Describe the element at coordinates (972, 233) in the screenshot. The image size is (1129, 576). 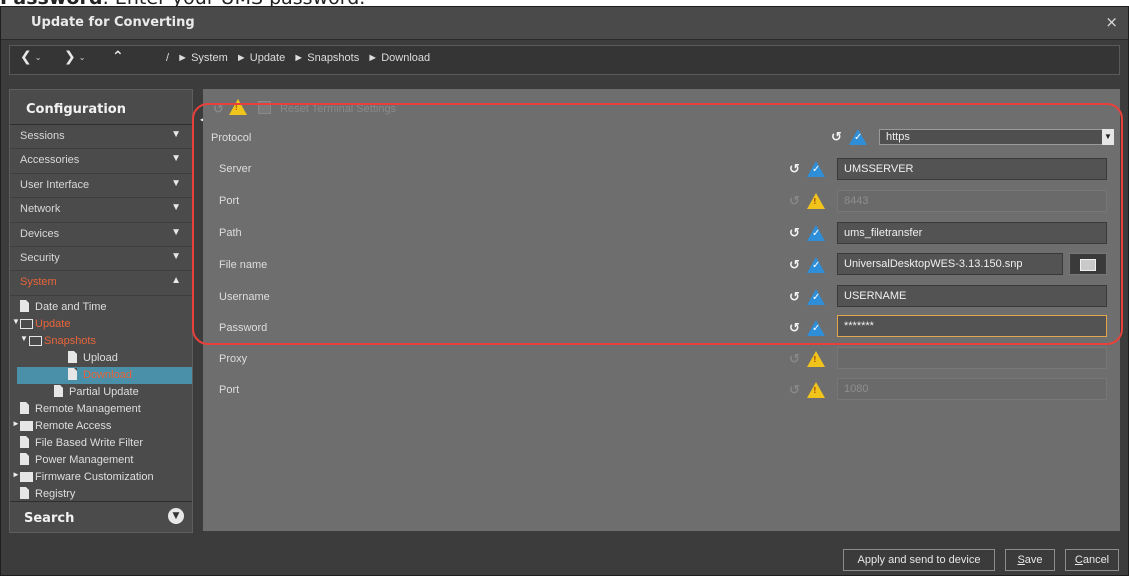
I see `path-field: ums_filetransfer` at that location.